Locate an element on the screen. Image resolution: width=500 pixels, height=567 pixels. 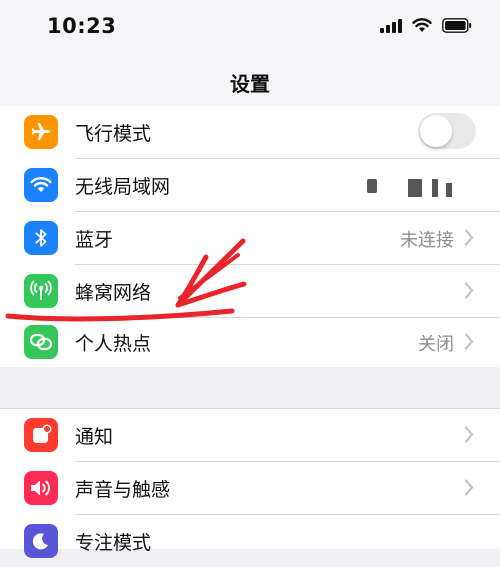
hotspot-status-value: 关闭 is located at coordinates (436, 344).